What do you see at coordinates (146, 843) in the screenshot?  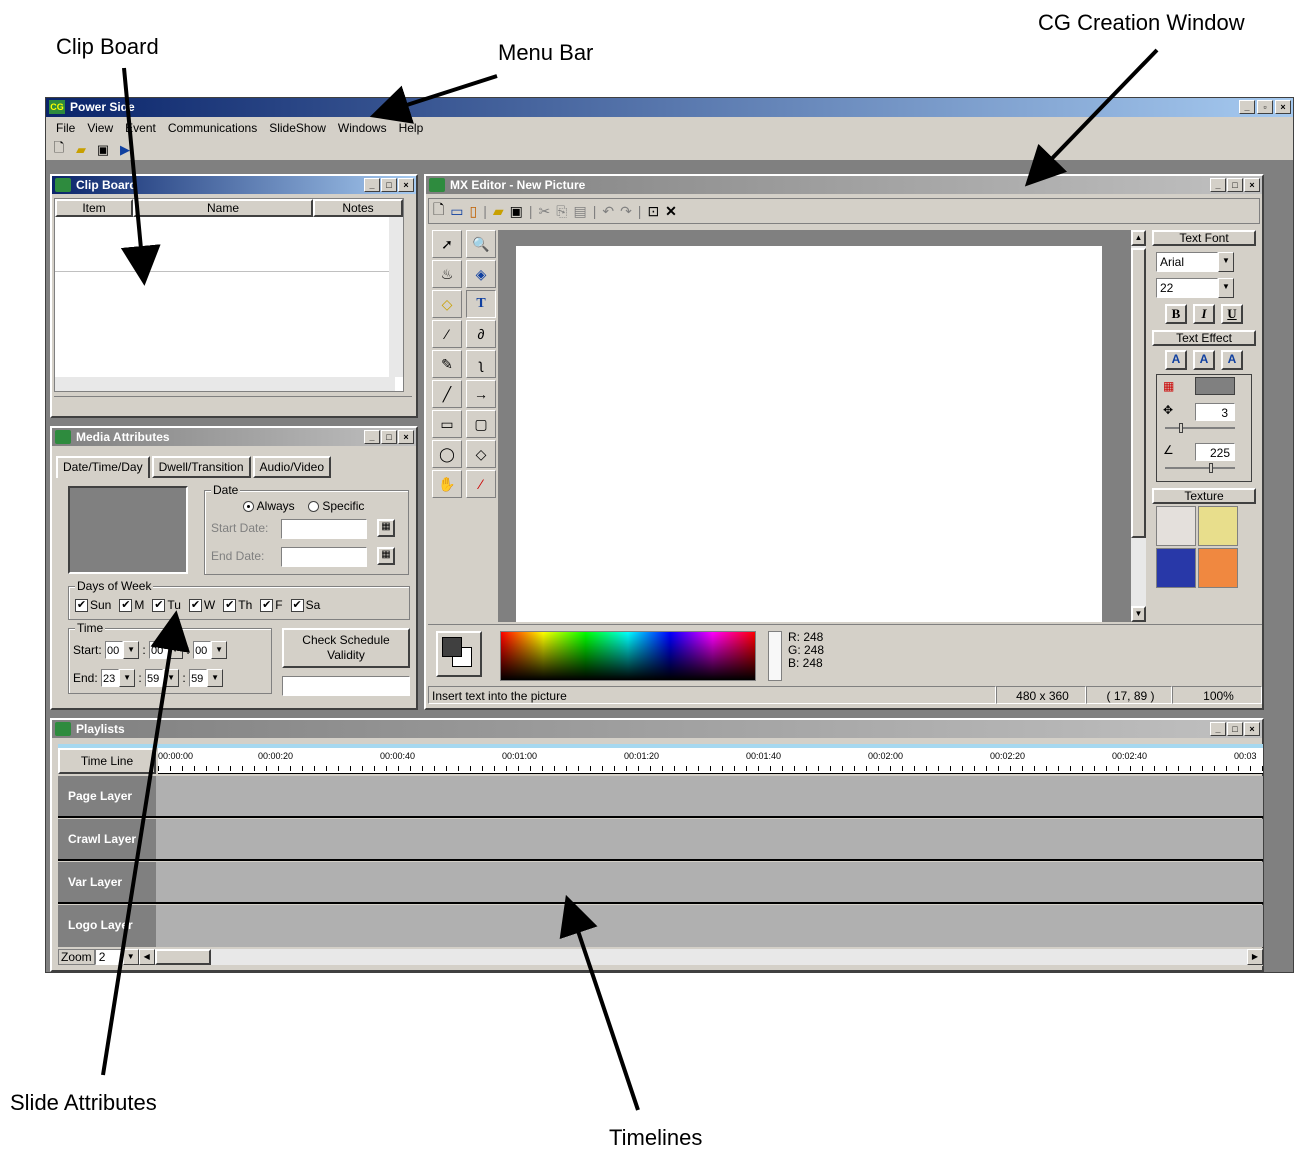 I see `slide-attributes-arrow` at bounding box center [146, 843].